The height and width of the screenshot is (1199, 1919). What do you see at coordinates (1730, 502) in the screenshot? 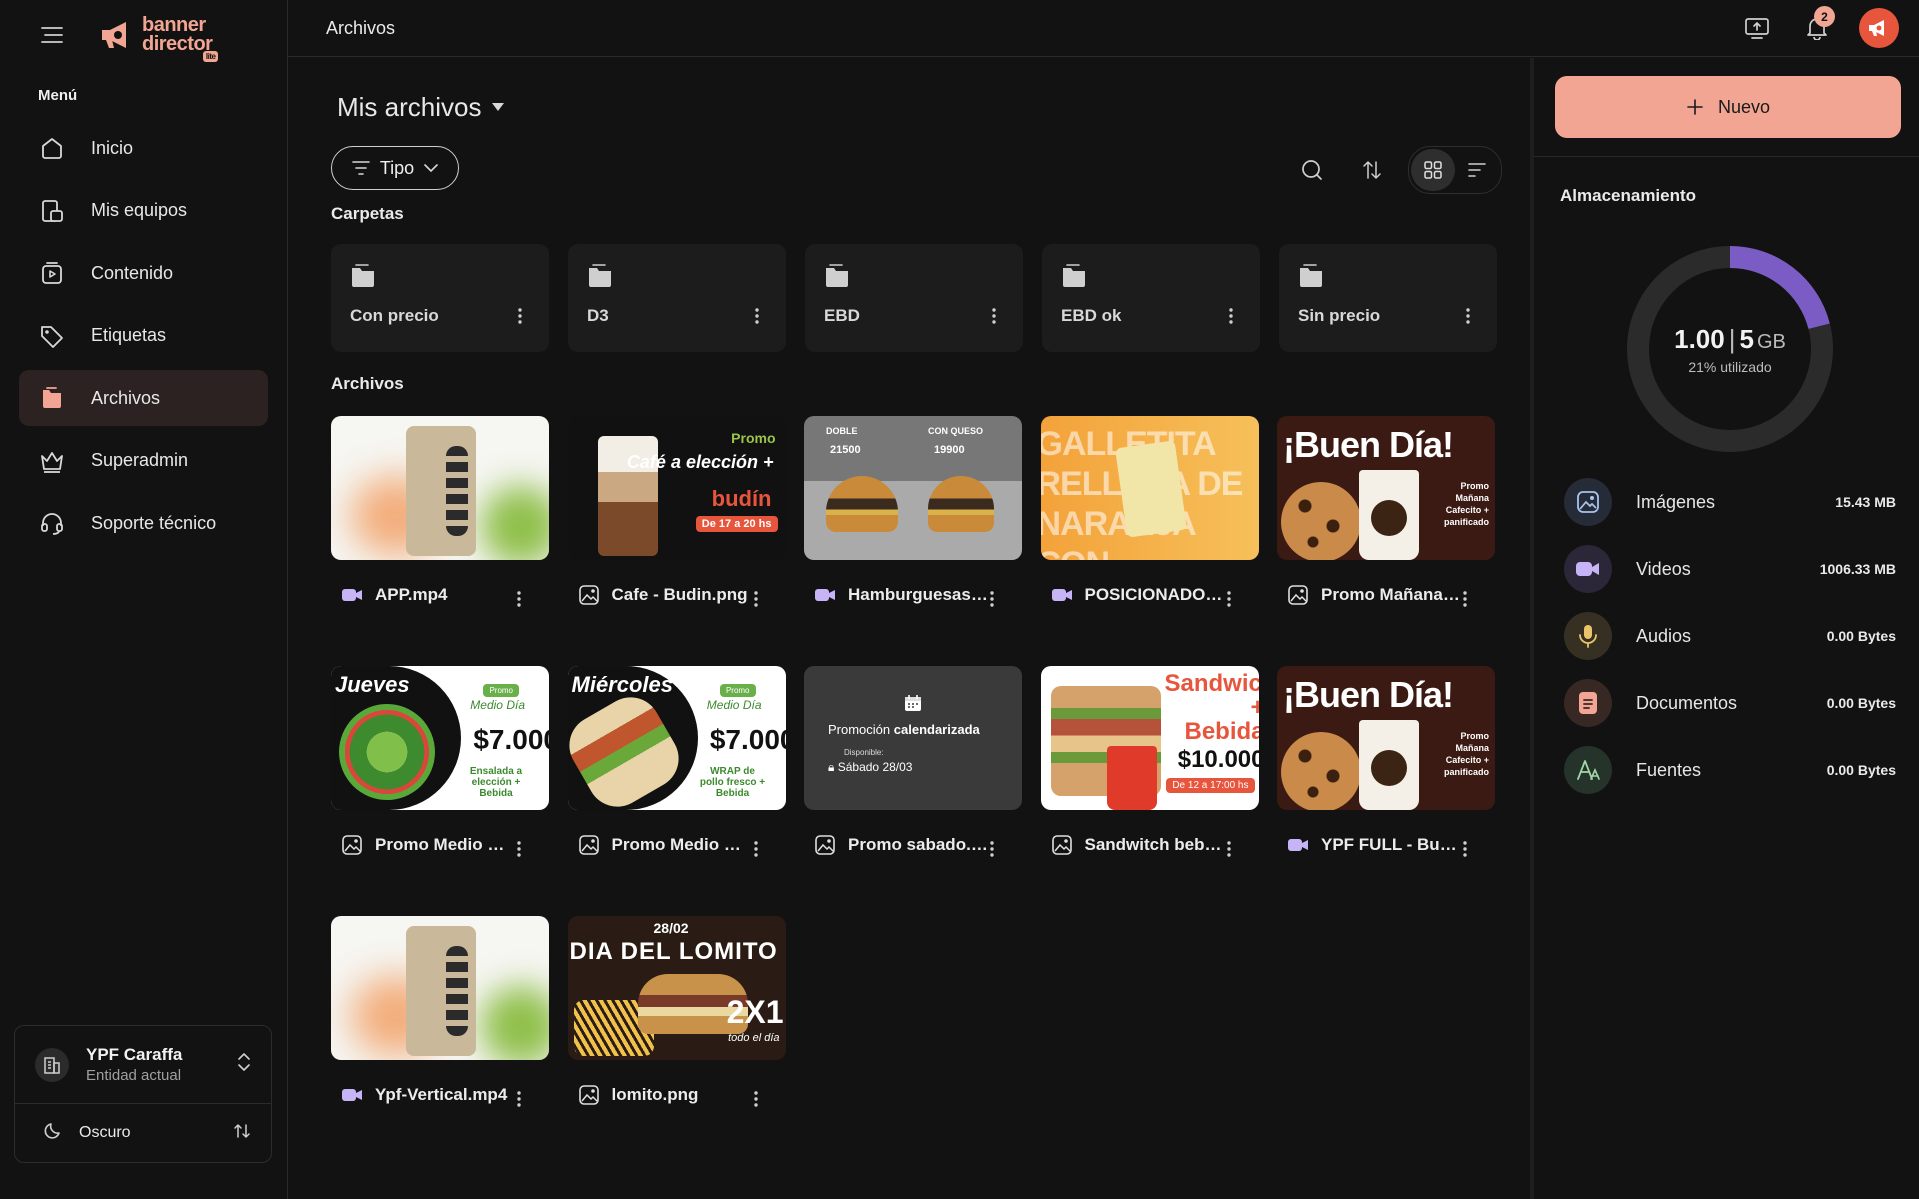
I see `storage-category-images: Imágenes 15.43 MB` at bounding box center [1730, 502].